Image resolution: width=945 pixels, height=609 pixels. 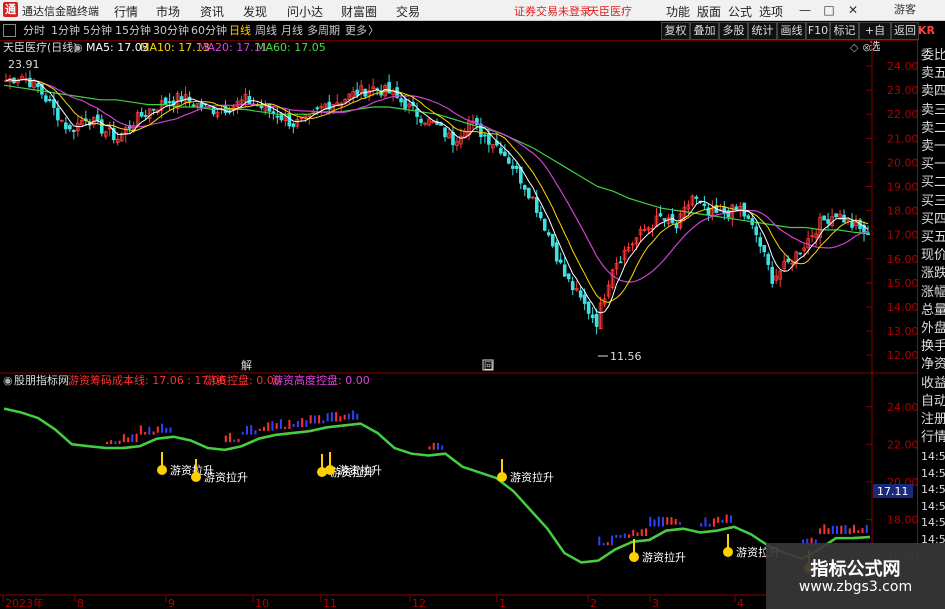 I want to click on legend-cost-line: 游资筹码成本线: 17.06 : 17.06, so click(x=147, y=380).